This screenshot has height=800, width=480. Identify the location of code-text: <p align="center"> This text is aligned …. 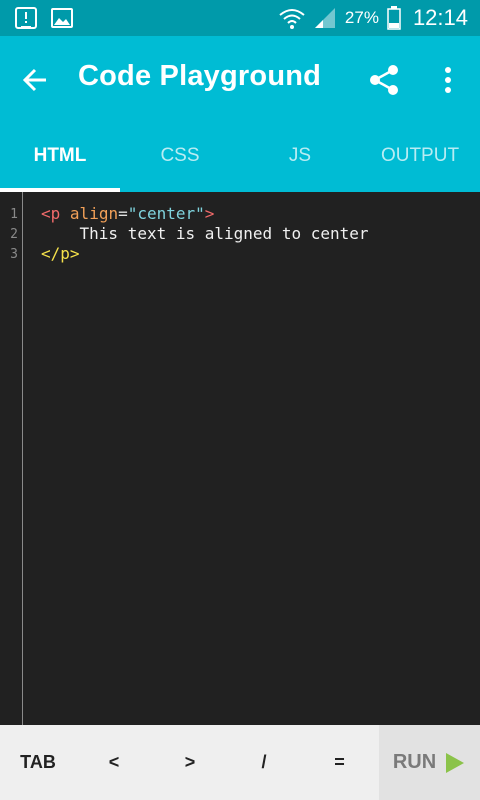
(205, 234).